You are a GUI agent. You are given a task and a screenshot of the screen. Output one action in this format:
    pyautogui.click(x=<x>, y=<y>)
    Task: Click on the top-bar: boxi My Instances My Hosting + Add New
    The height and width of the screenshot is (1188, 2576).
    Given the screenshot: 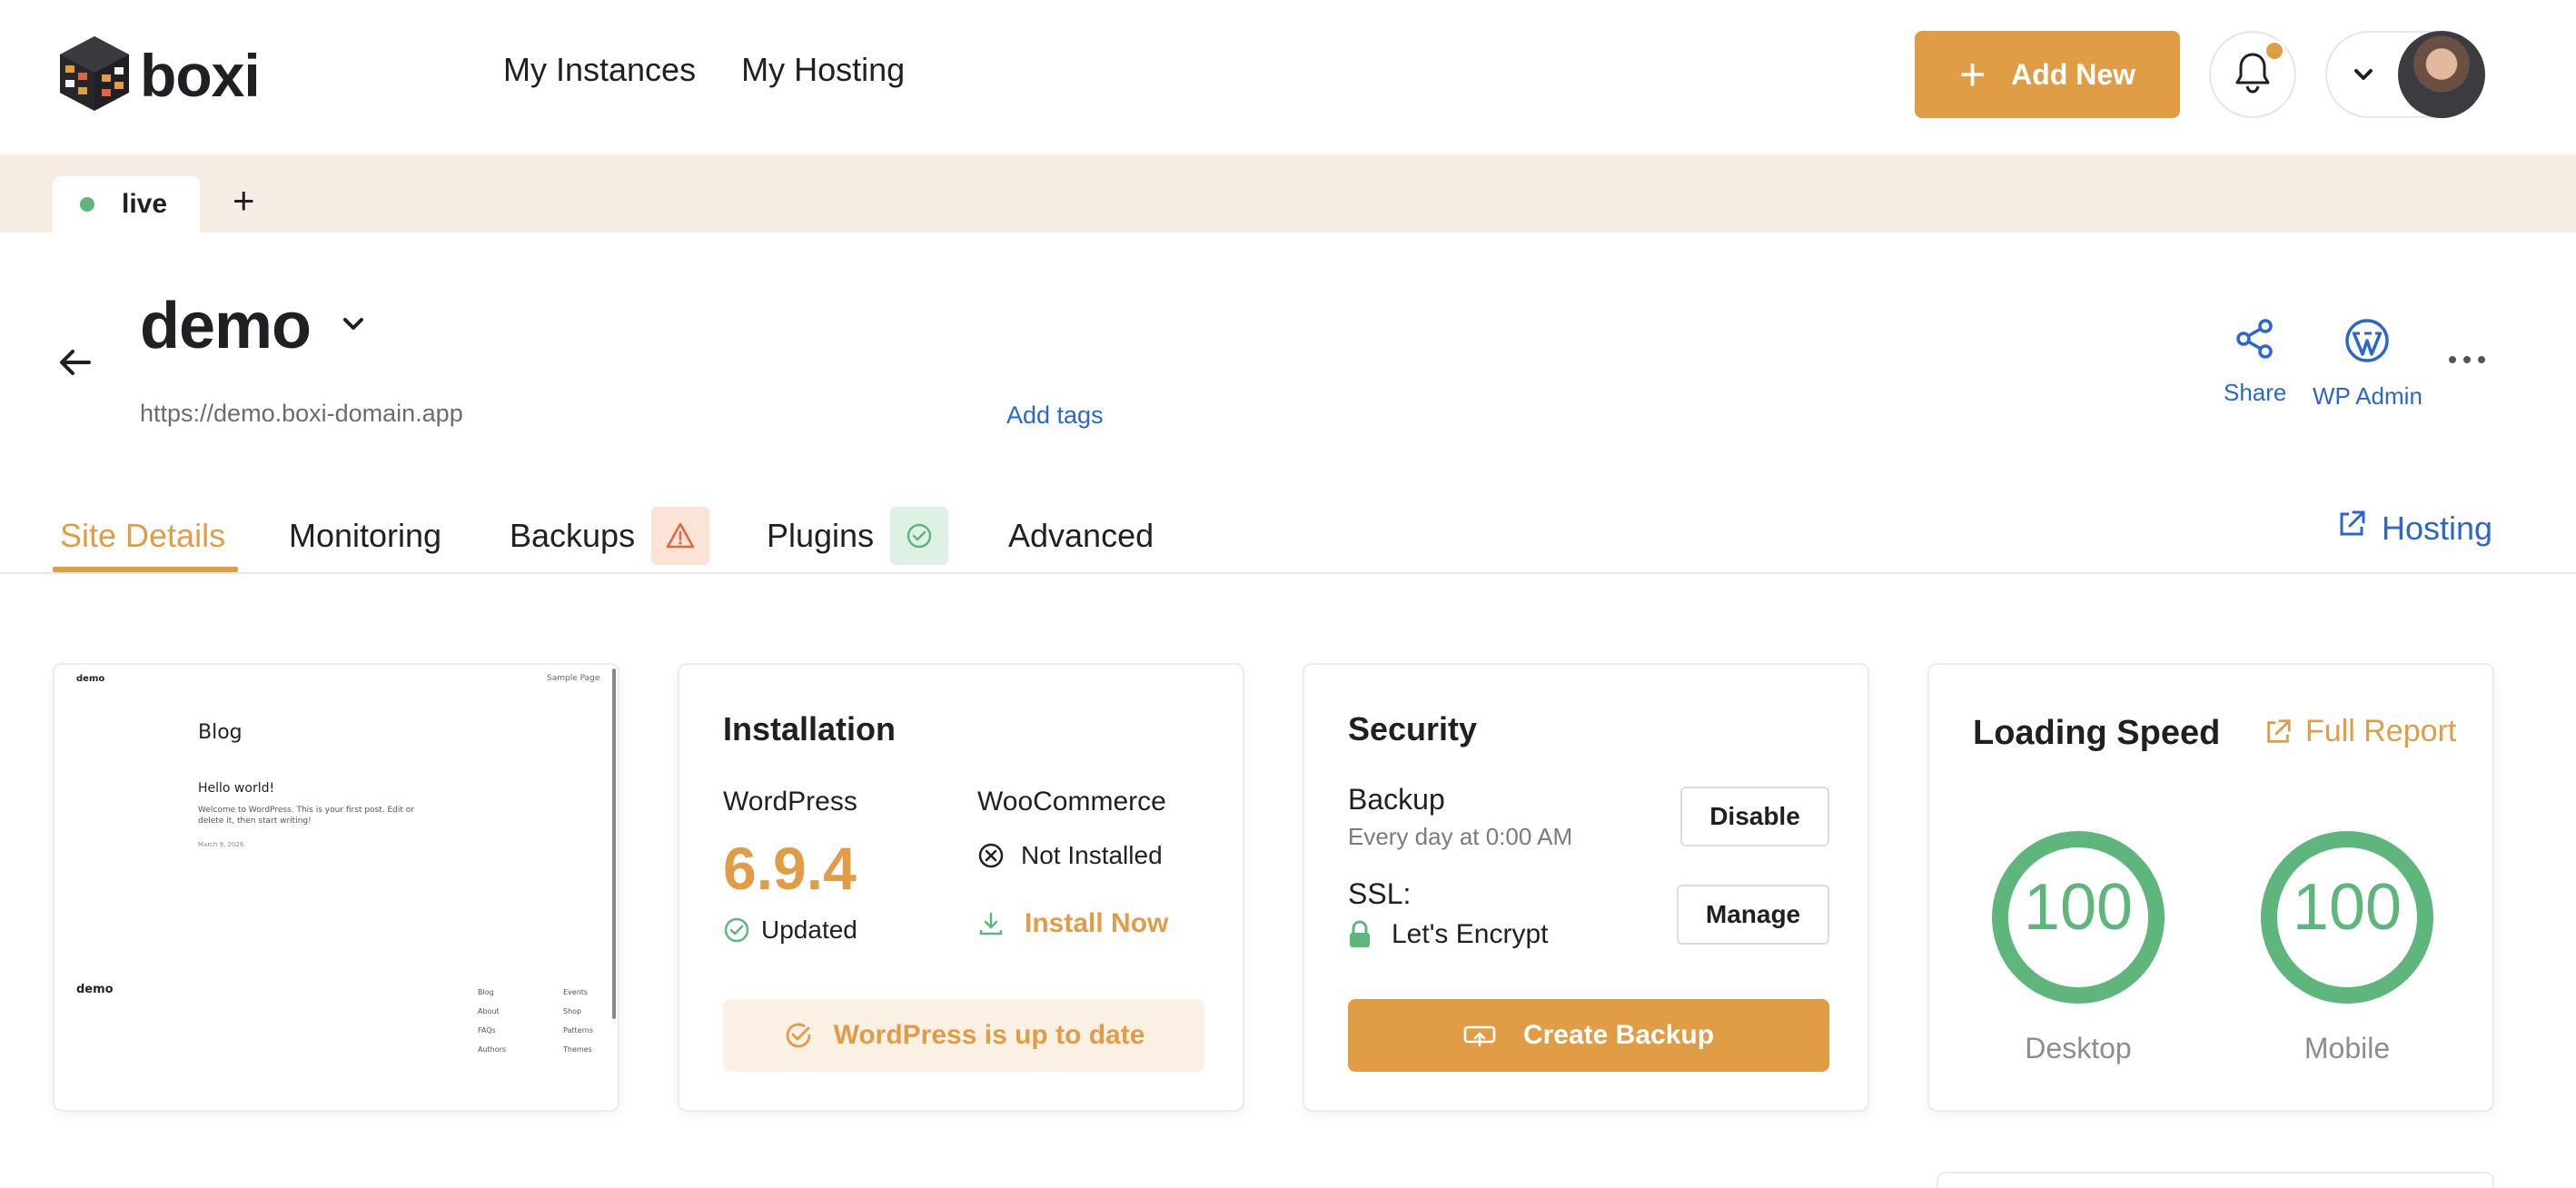 What is the action you would take?
    pyautogui.click(x=1288, y=77)
    